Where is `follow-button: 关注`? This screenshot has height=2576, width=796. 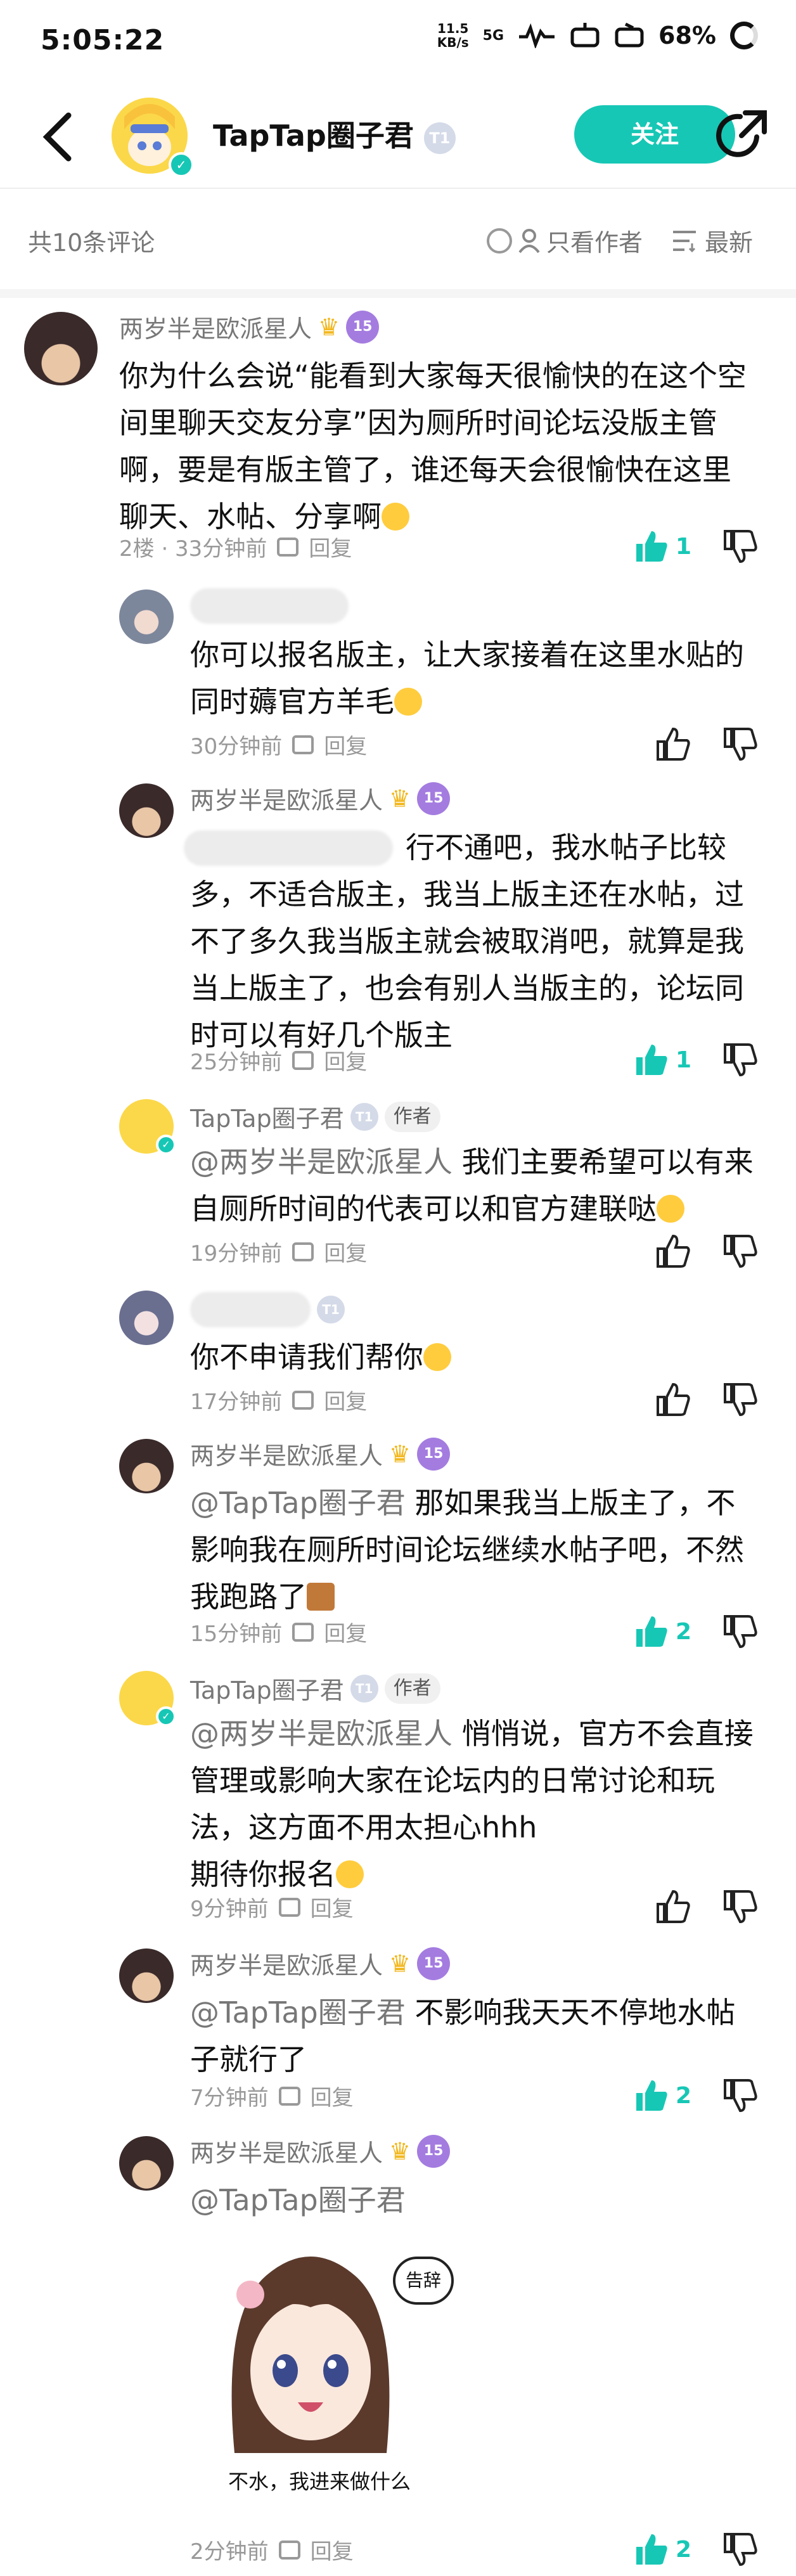 follow-button: 关注 is located at coordinates (654, 134).